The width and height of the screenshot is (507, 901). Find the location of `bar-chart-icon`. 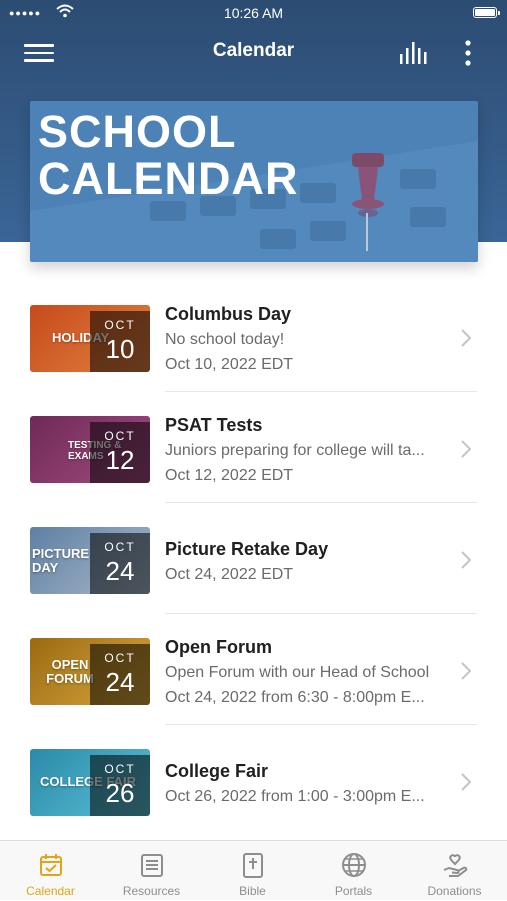

bar-chart-icon is located at coordinates (415, 53).